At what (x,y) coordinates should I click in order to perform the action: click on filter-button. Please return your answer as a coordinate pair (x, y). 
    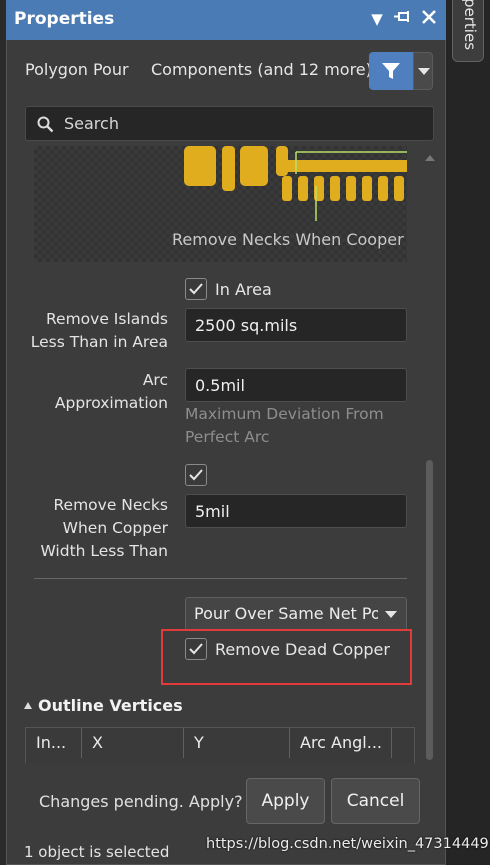
    Looking at the image, I should click on (391, 71).